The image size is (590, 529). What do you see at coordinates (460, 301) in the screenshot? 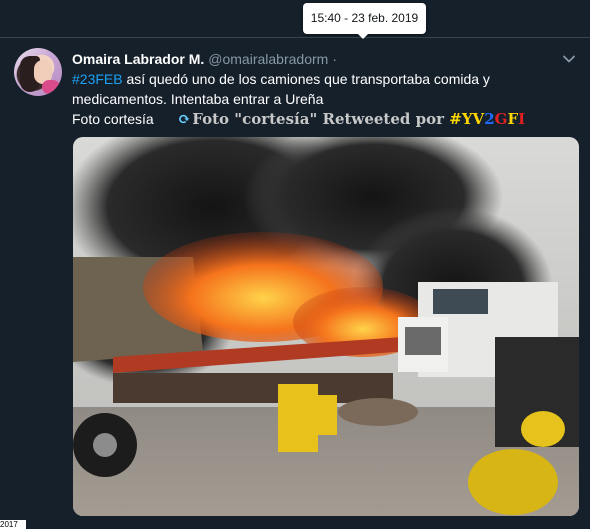
I see `photo-truck-window` at bounding box center [460, 301].